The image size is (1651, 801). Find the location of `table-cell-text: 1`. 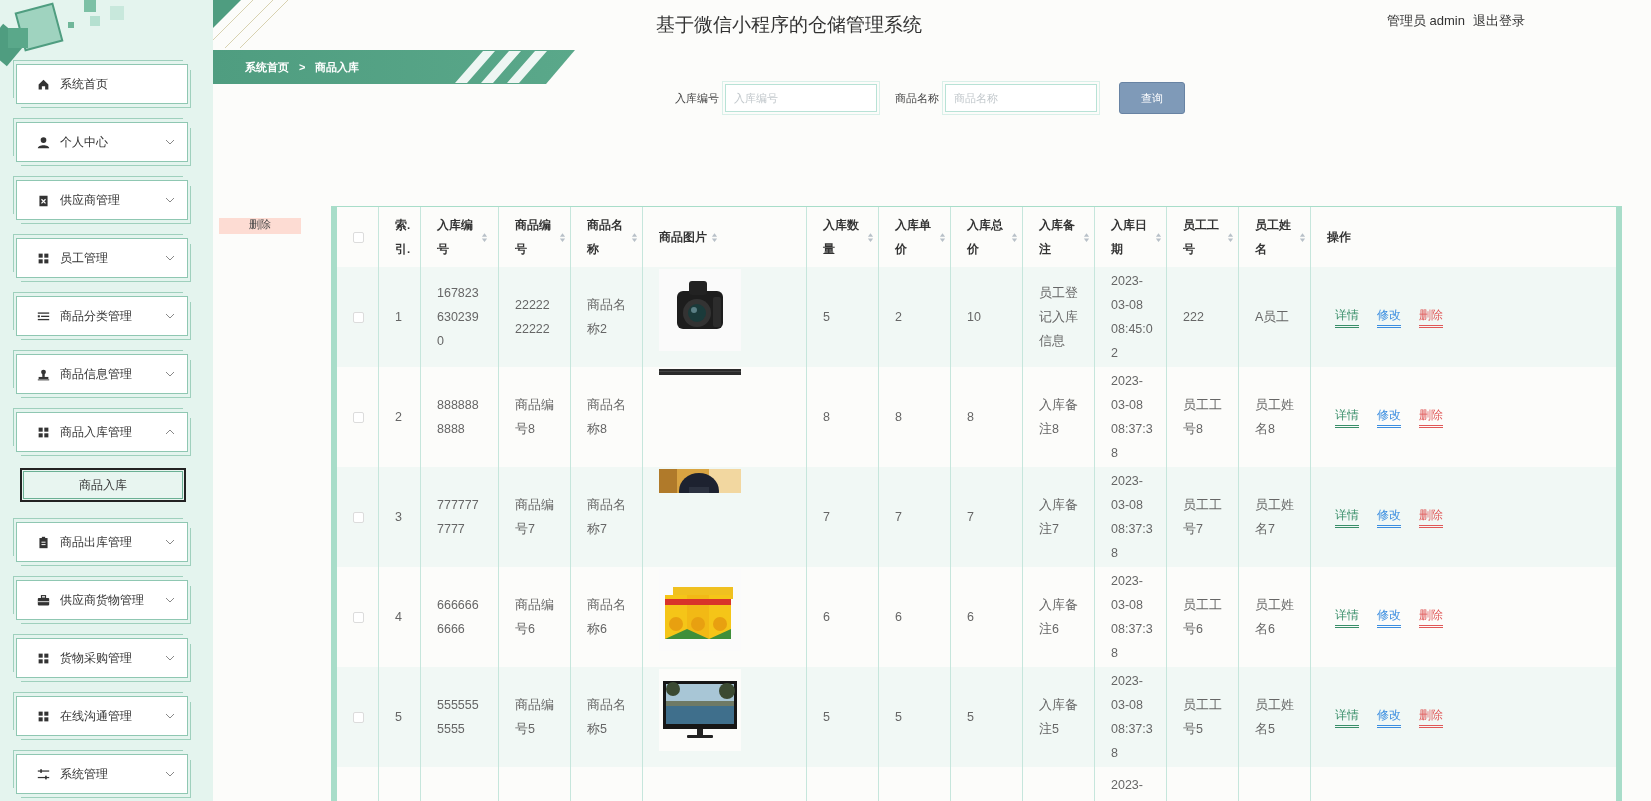

table-cell-text: 1 is located at coordinates (398, 317).